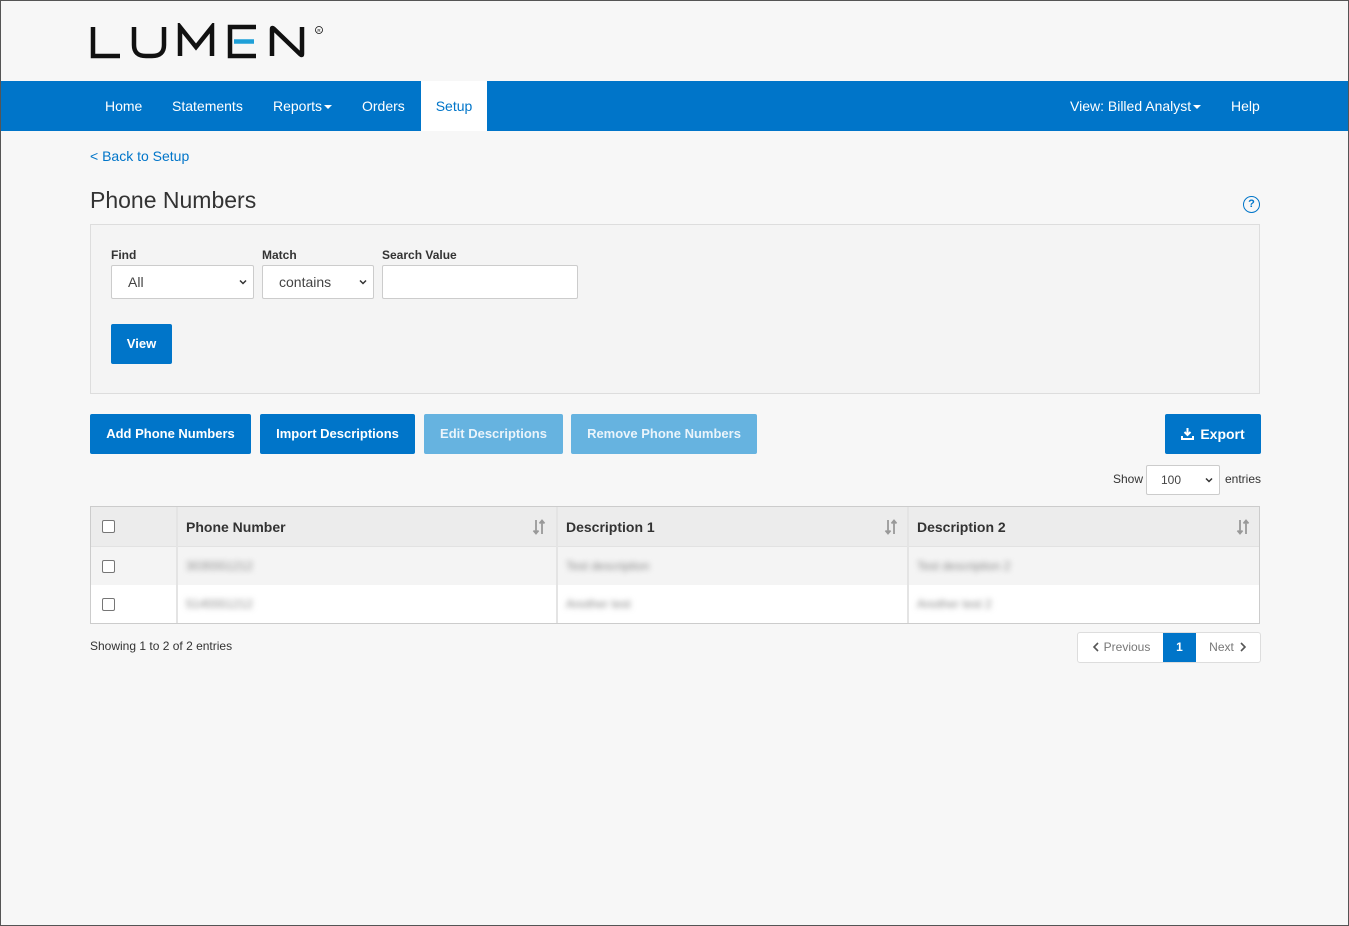 This screenshot has width=1349, height=926. I want to click on table-header-row: Phone Number Description 1 Description 2, so click(675, 527).